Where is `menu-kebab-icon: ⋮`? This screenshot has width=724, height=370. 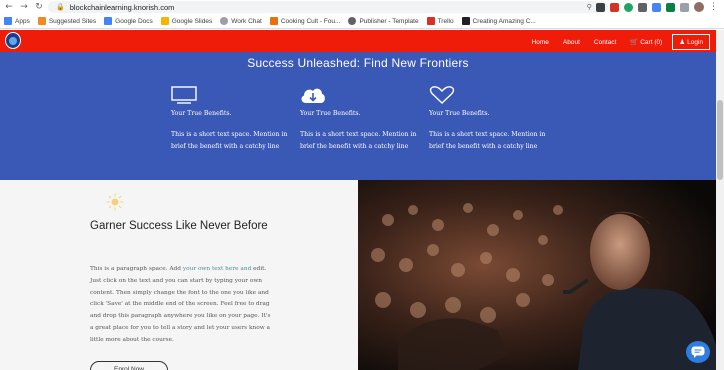 menu-kebab-icon: ⋮ is located at coordinates (713, 7).